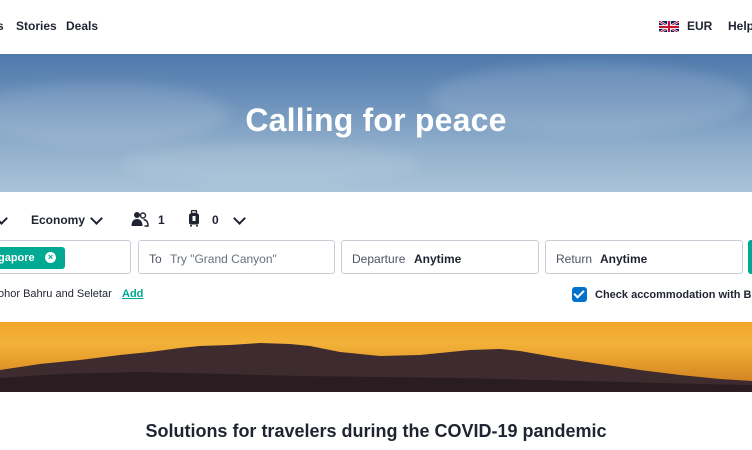  Describe the element at coordinates (750, 257) in the screenshot. I see `search-button` at that location.